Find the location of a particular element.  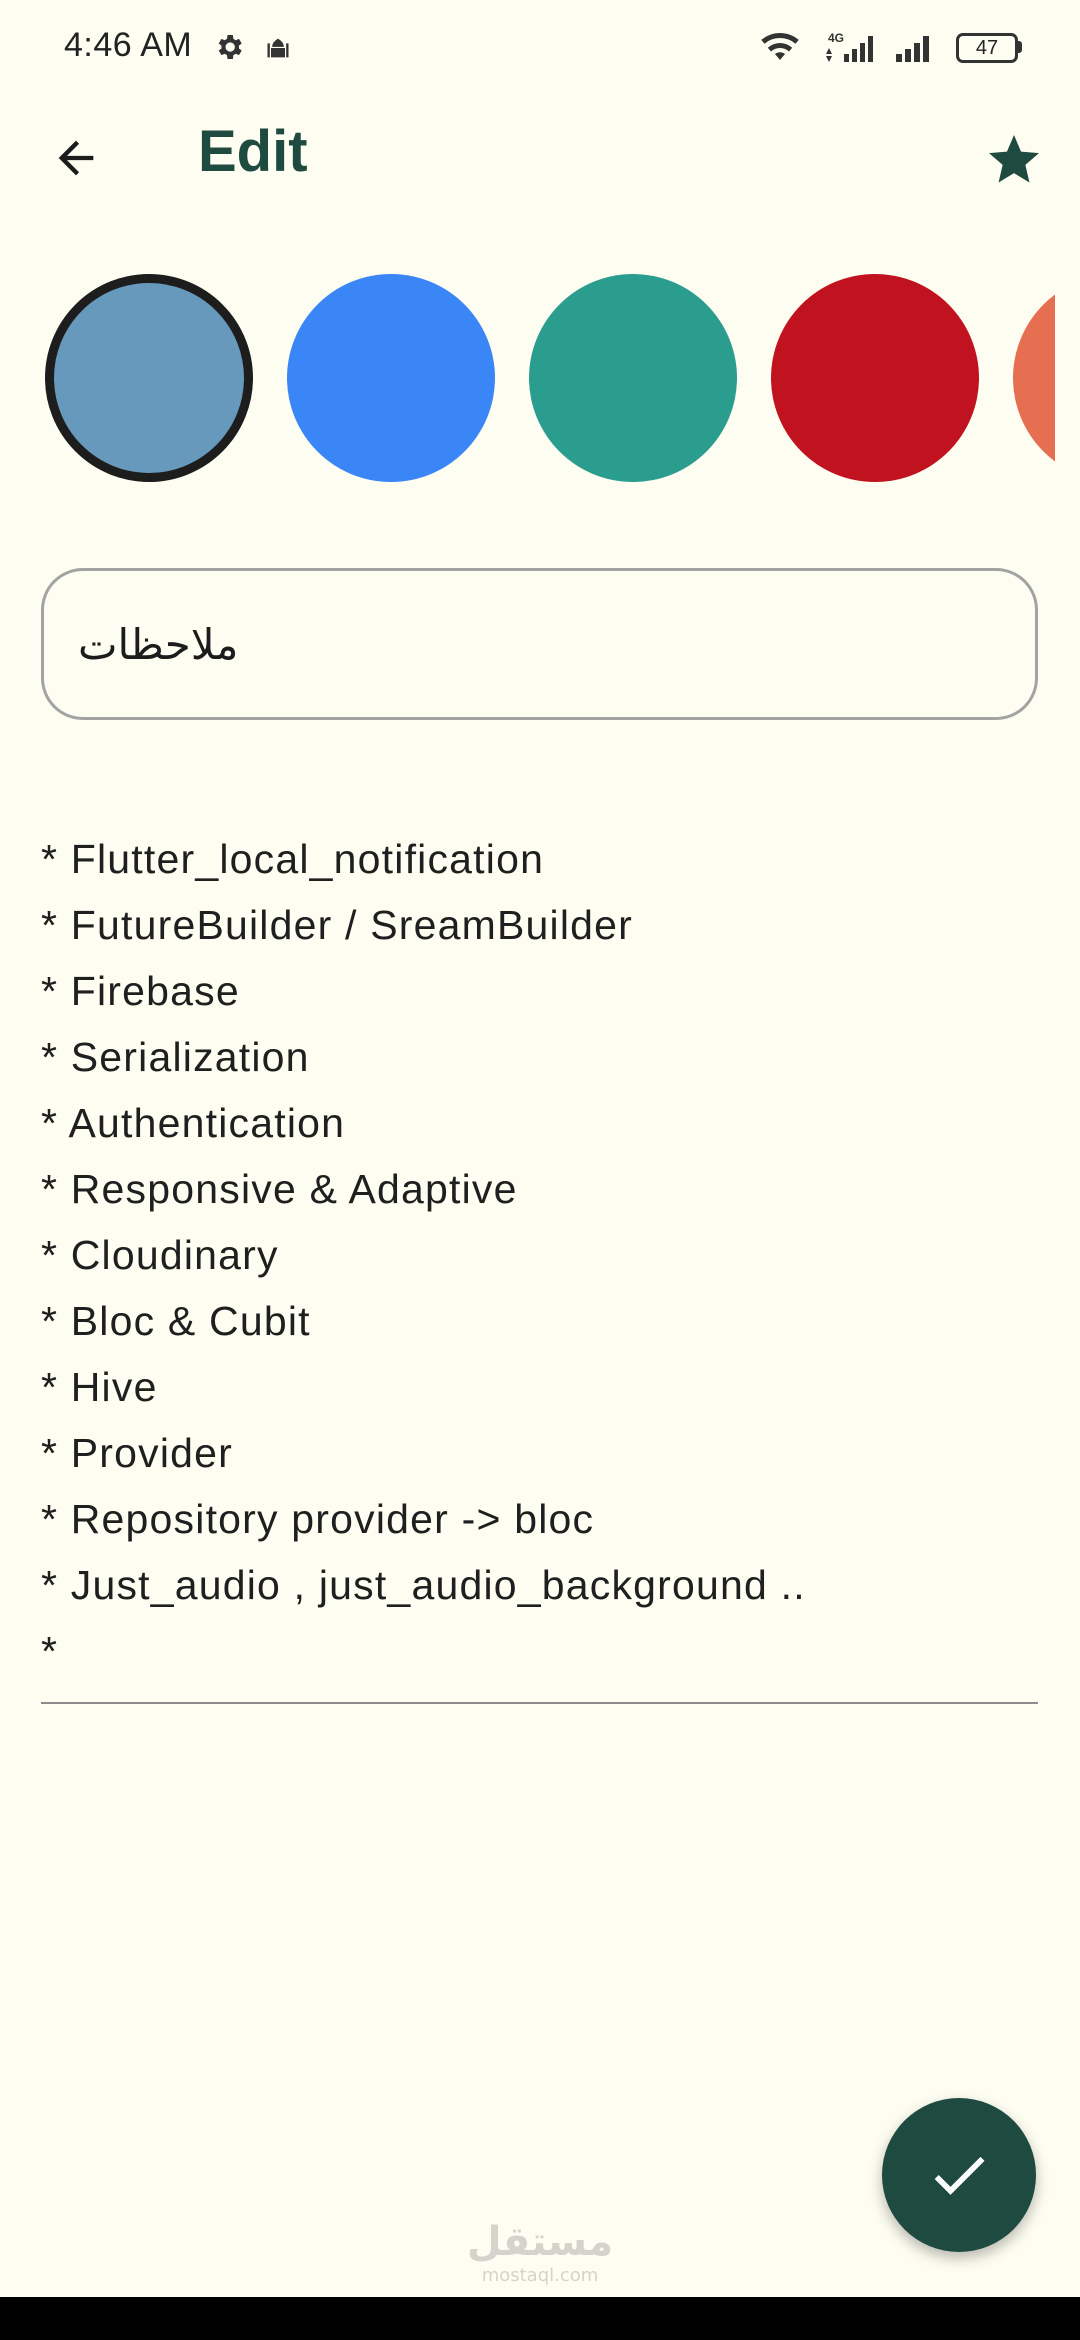

app-bar: Edit is located at coordinates (540, 155).